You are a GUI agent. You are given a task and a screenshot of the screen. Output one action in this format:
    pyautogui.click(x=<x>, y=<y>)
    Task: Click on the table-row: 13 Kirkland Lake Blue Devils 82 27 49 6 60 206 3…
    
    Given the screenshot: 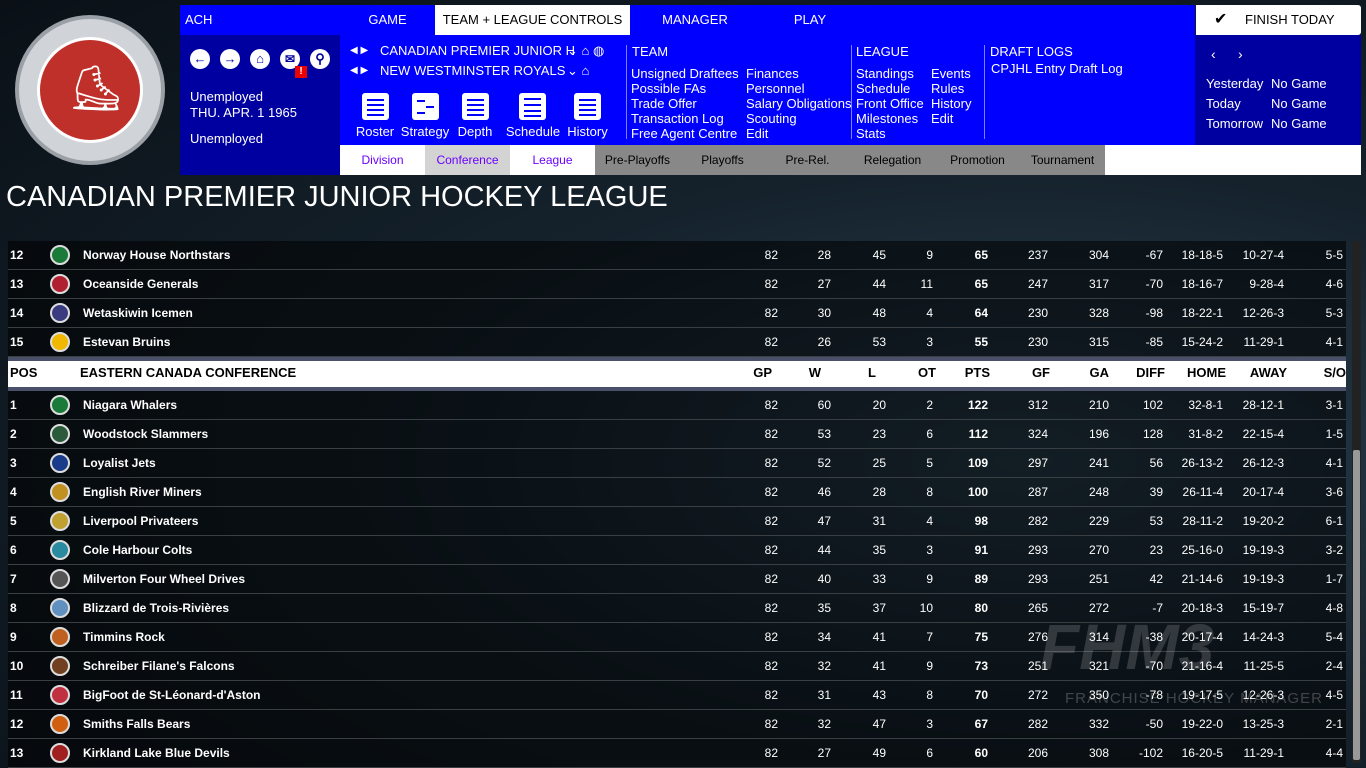 What is the action you would take?
    pyautogui.click(x=677, y=753)
    